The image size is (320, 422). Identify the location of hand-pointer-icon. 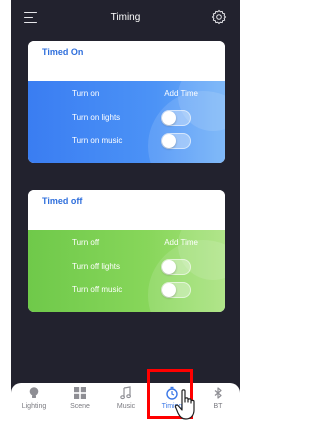
(184, 404).